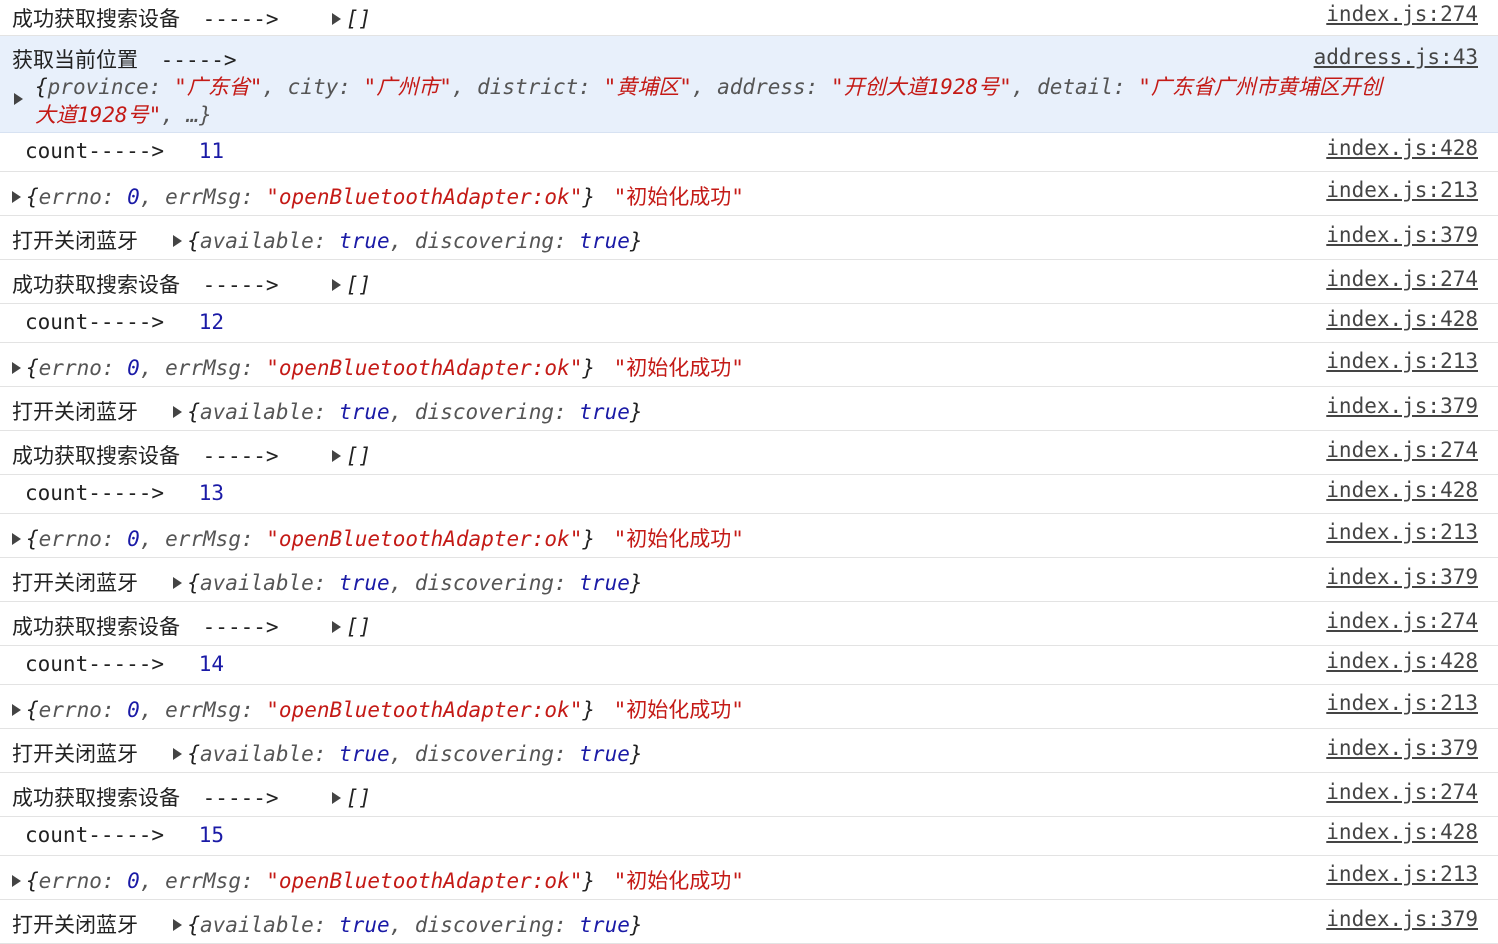  I want to click on count-value: 13, so click(211, 493).